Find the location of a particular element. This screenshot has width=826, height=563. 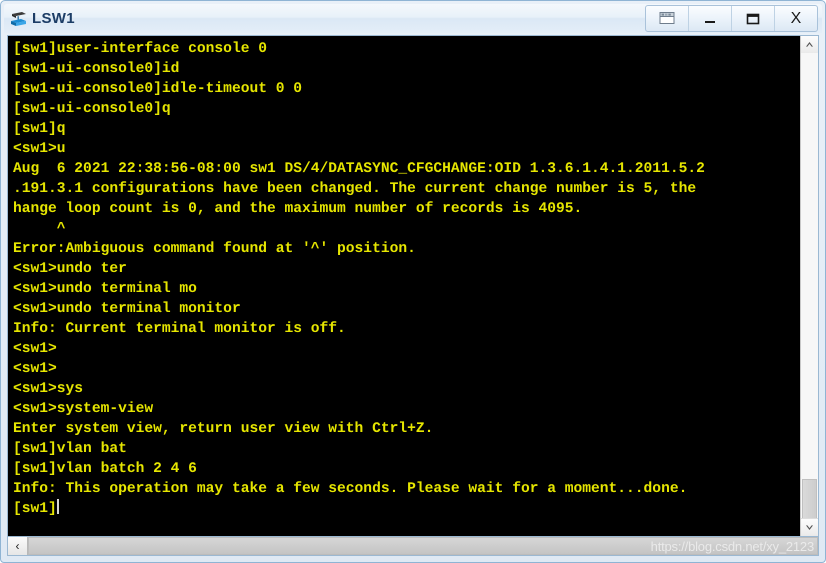

horizontal-scrollbar: ‹ https://blog.csdn.net/xy_2123 is located at coordinates (413, 545).